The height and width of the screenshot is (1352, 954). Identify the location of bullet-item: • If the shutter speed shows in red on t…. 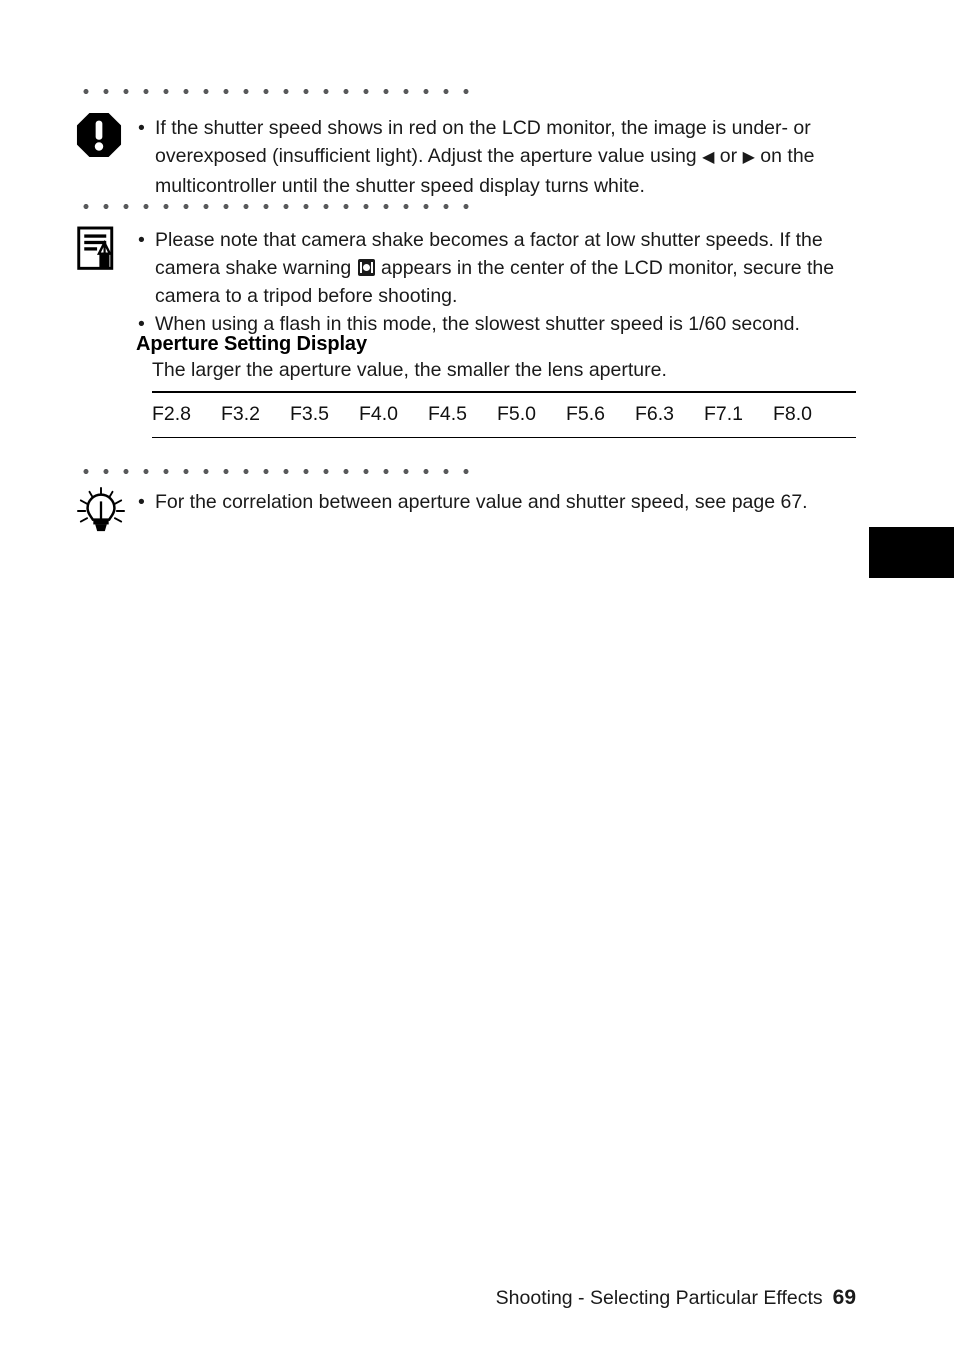
(495, 157).